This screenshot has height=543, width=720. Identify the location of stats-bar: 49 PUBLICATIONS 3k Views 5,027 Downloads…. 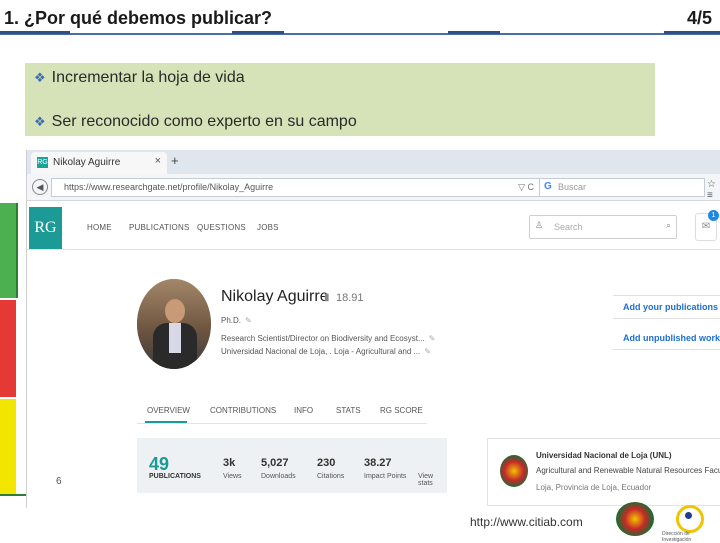
(292, 465).